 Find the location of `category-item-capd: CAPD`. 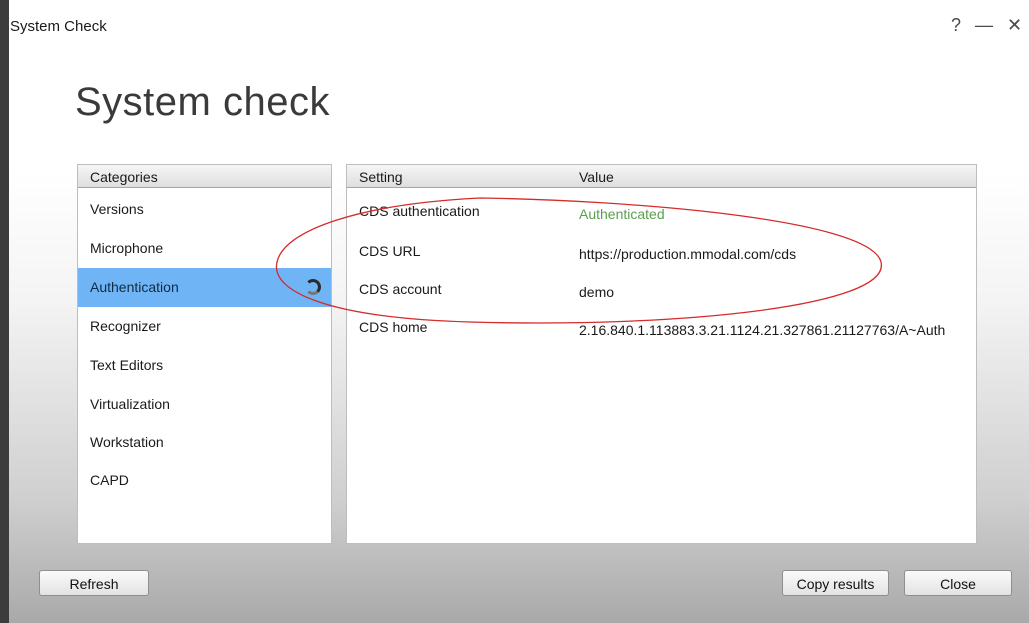

category-item-capd: CAPD is located at coordinates (204, 480).